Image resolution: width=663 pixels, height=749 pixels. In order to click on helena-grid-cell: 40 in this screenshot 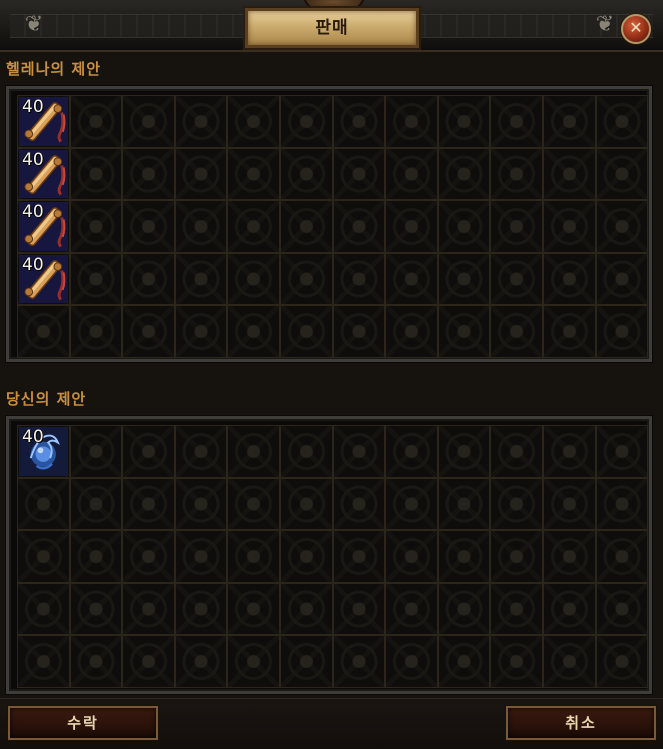, I will do `click(43, 121)`.